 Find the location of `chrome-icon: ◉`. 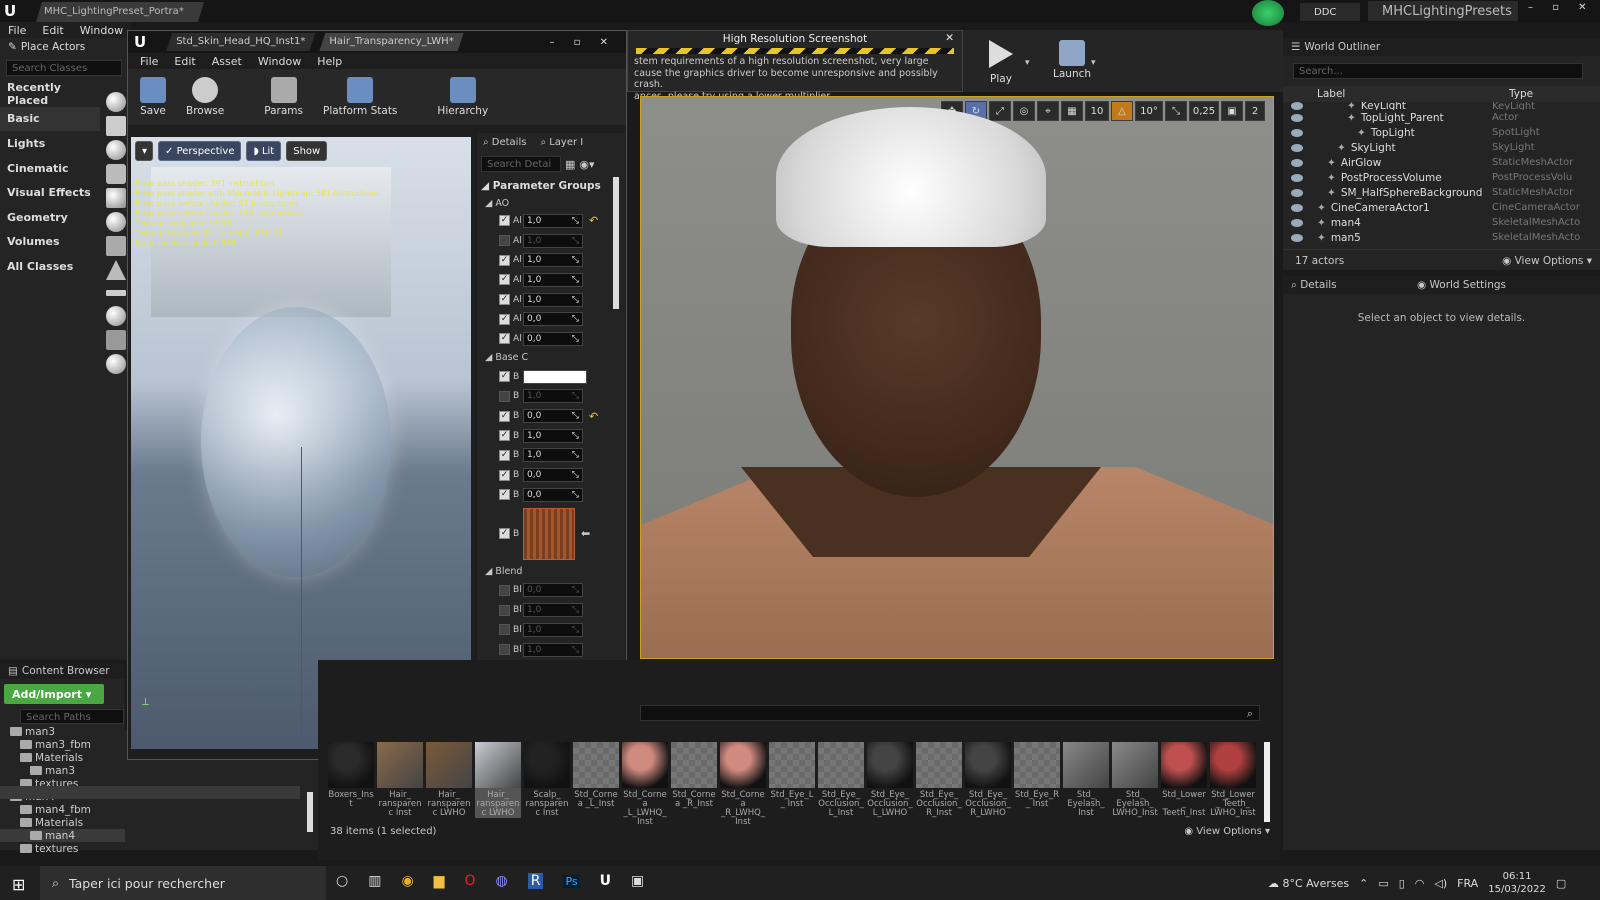

chrome-icon: ◉ is located at coordinates (407, 881).